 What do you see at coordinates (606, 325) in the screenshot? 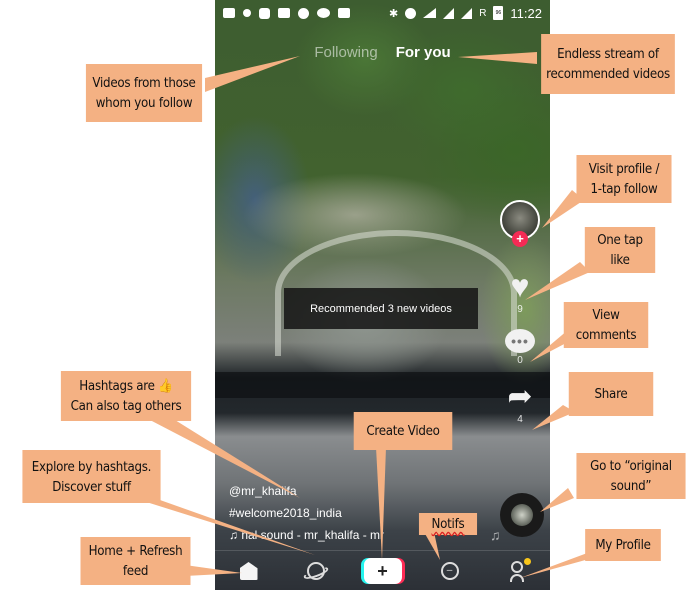
I see `callout-comments: View comments` at bounding box center [606, 325].